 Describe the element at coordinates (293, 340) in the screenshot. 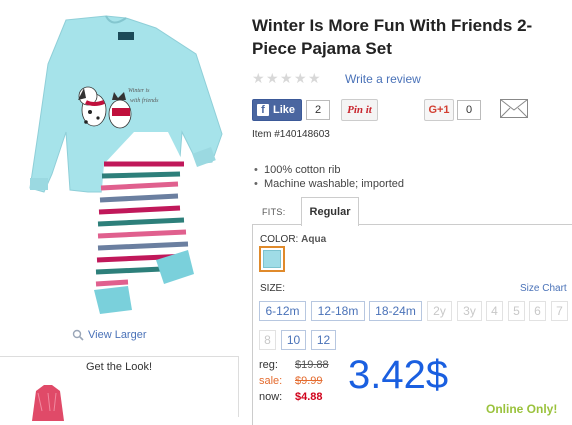

I see `size-option-10: 10` at that location.